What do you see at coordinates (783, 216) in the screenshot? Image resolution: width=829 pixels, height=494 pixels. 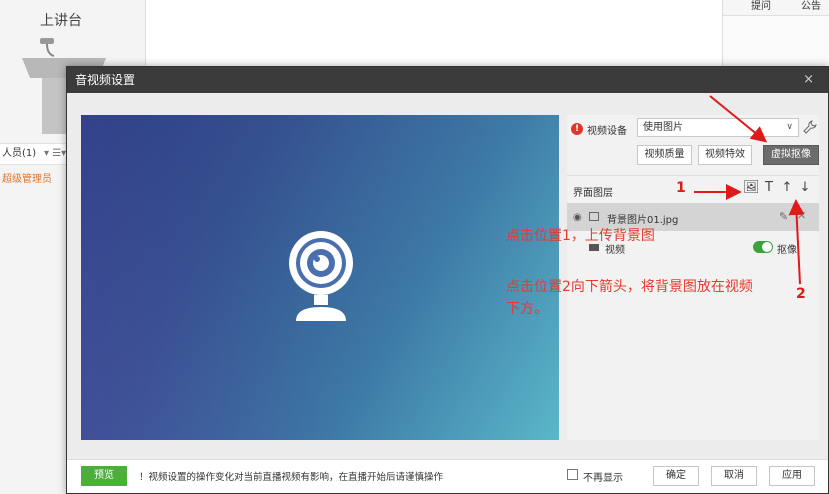 I see `edit-icon: ✎` at bounding box center [783, 216].